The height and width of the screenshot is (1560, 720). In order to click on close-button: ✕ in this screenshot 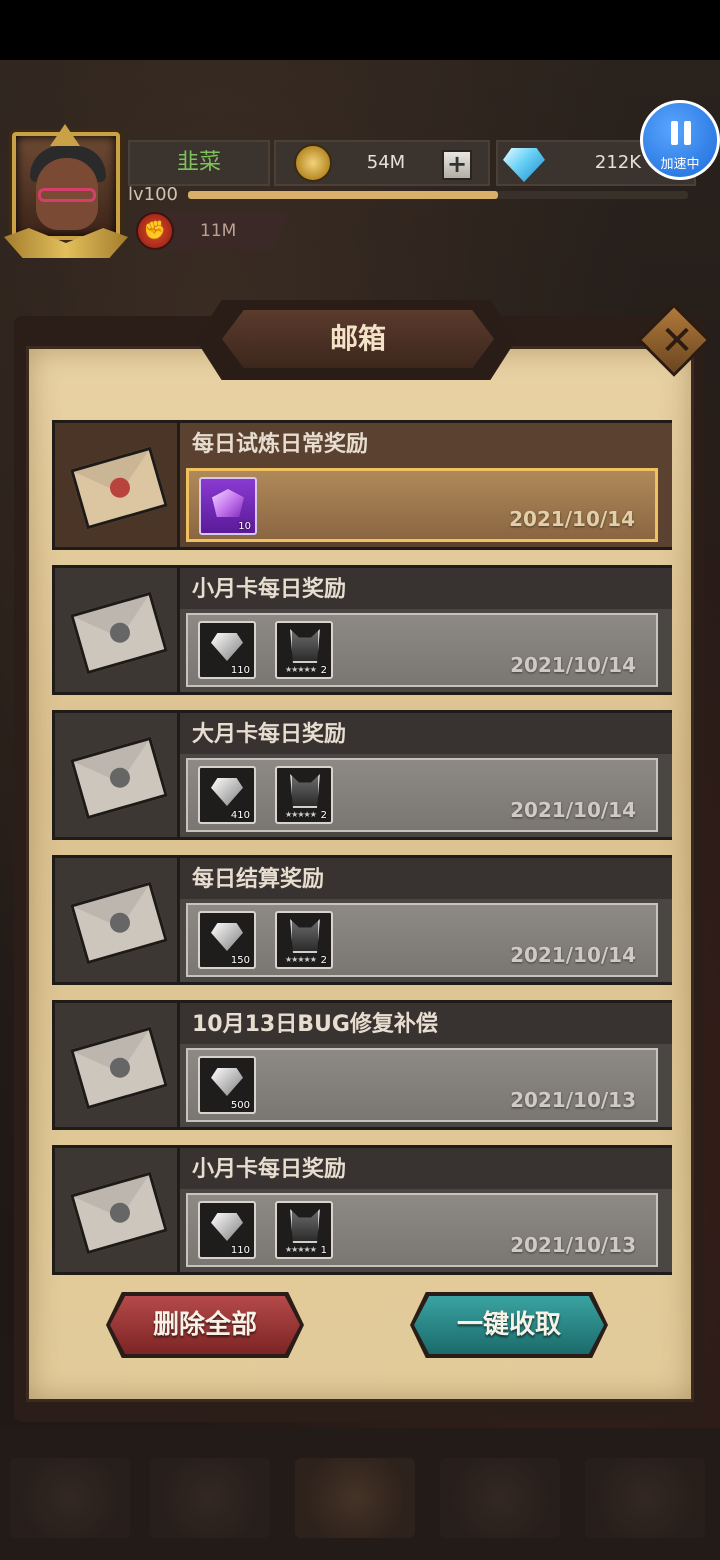, I will do `click(675, 341)`.